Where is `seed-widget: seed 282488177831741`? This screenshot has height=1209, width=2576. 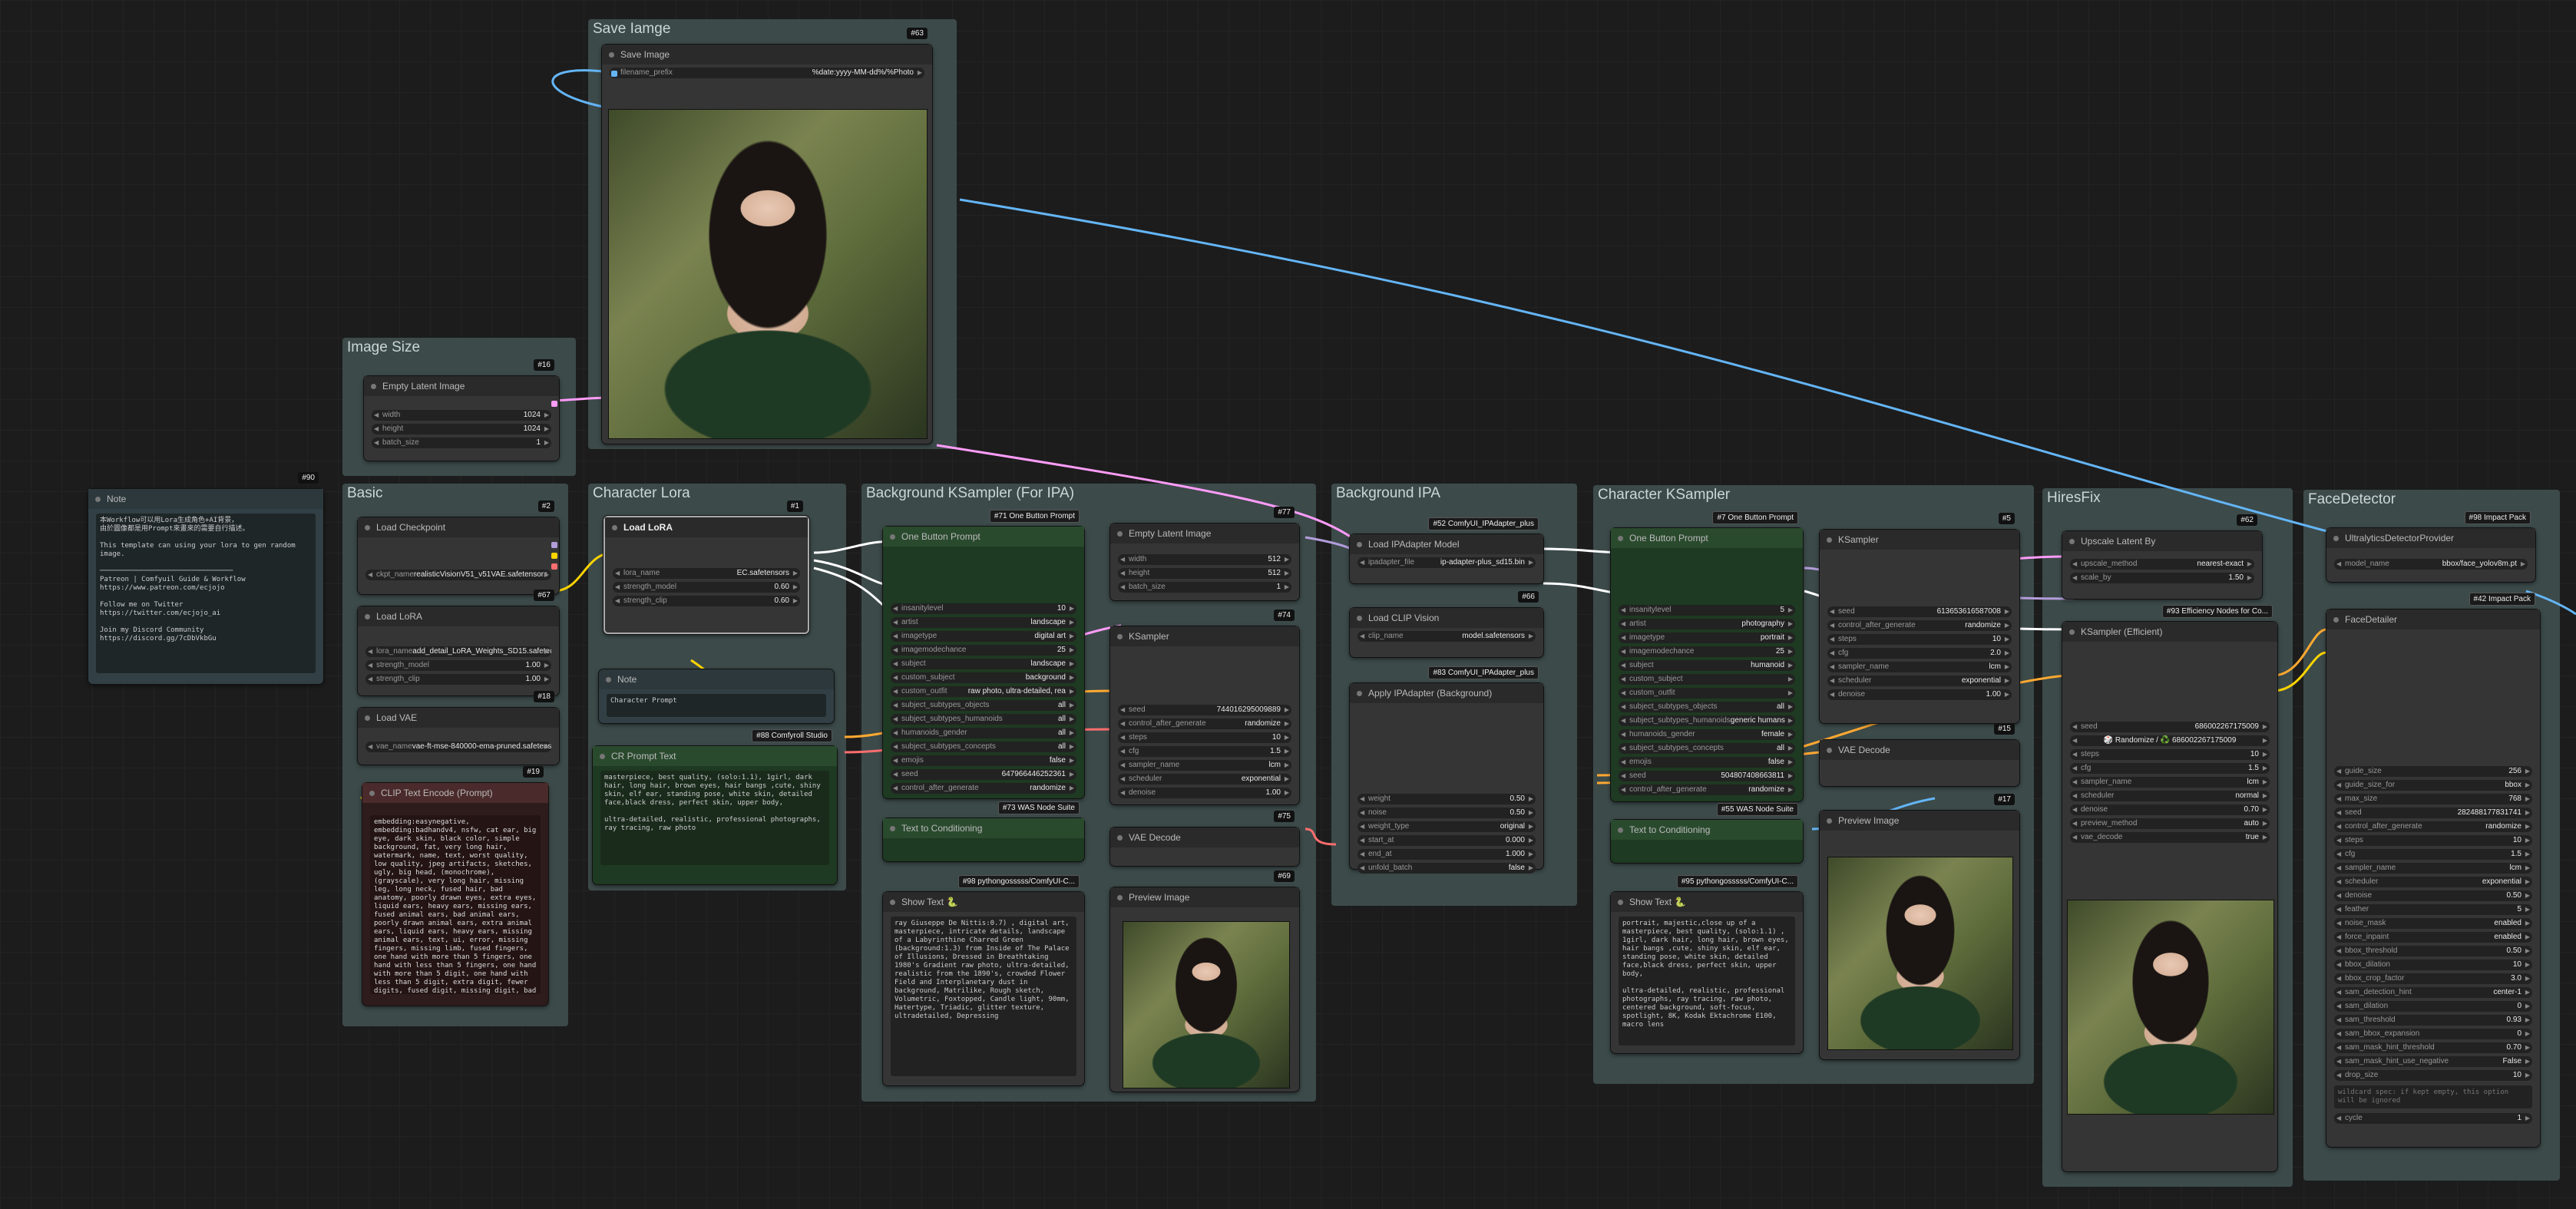 seed-widget: seed 282488177831741 is located at coordinates (2433, 813).